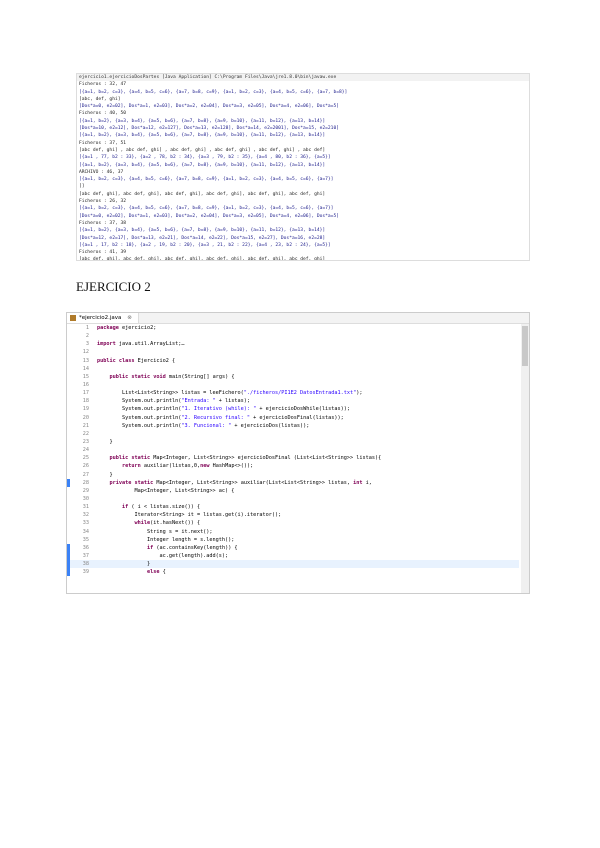 The image size is (600, 848). Describe the element at coordinates (85, 360) in the screenshot. I see `line-number: 13` at that location.